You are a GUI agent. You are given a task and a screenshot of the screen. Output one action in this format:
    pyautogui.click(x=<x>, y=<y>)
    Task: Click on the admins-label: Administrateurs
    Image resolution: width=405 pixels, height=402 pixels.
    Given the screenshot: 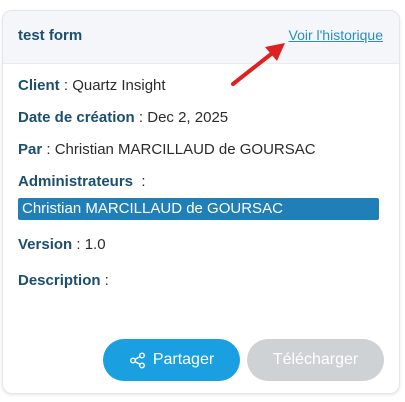 What is the action you would take?
    pyautogui.click(x=76, y=181)
    